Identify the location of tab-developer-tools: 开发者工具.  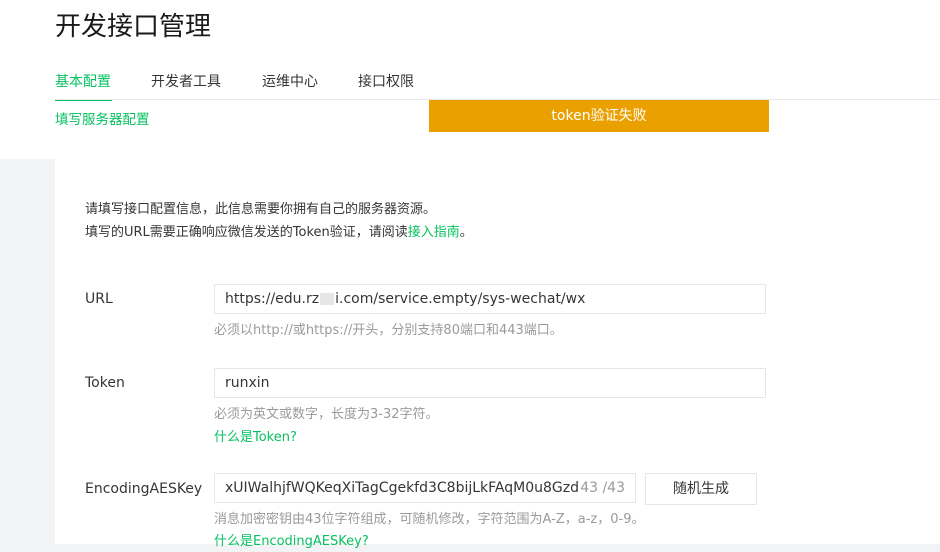
(186, 82).